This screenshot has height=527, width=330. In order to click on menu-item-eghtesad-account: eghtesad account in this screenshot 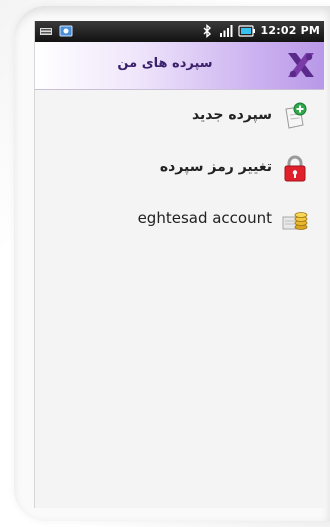, I will do `click(179, 221)`.